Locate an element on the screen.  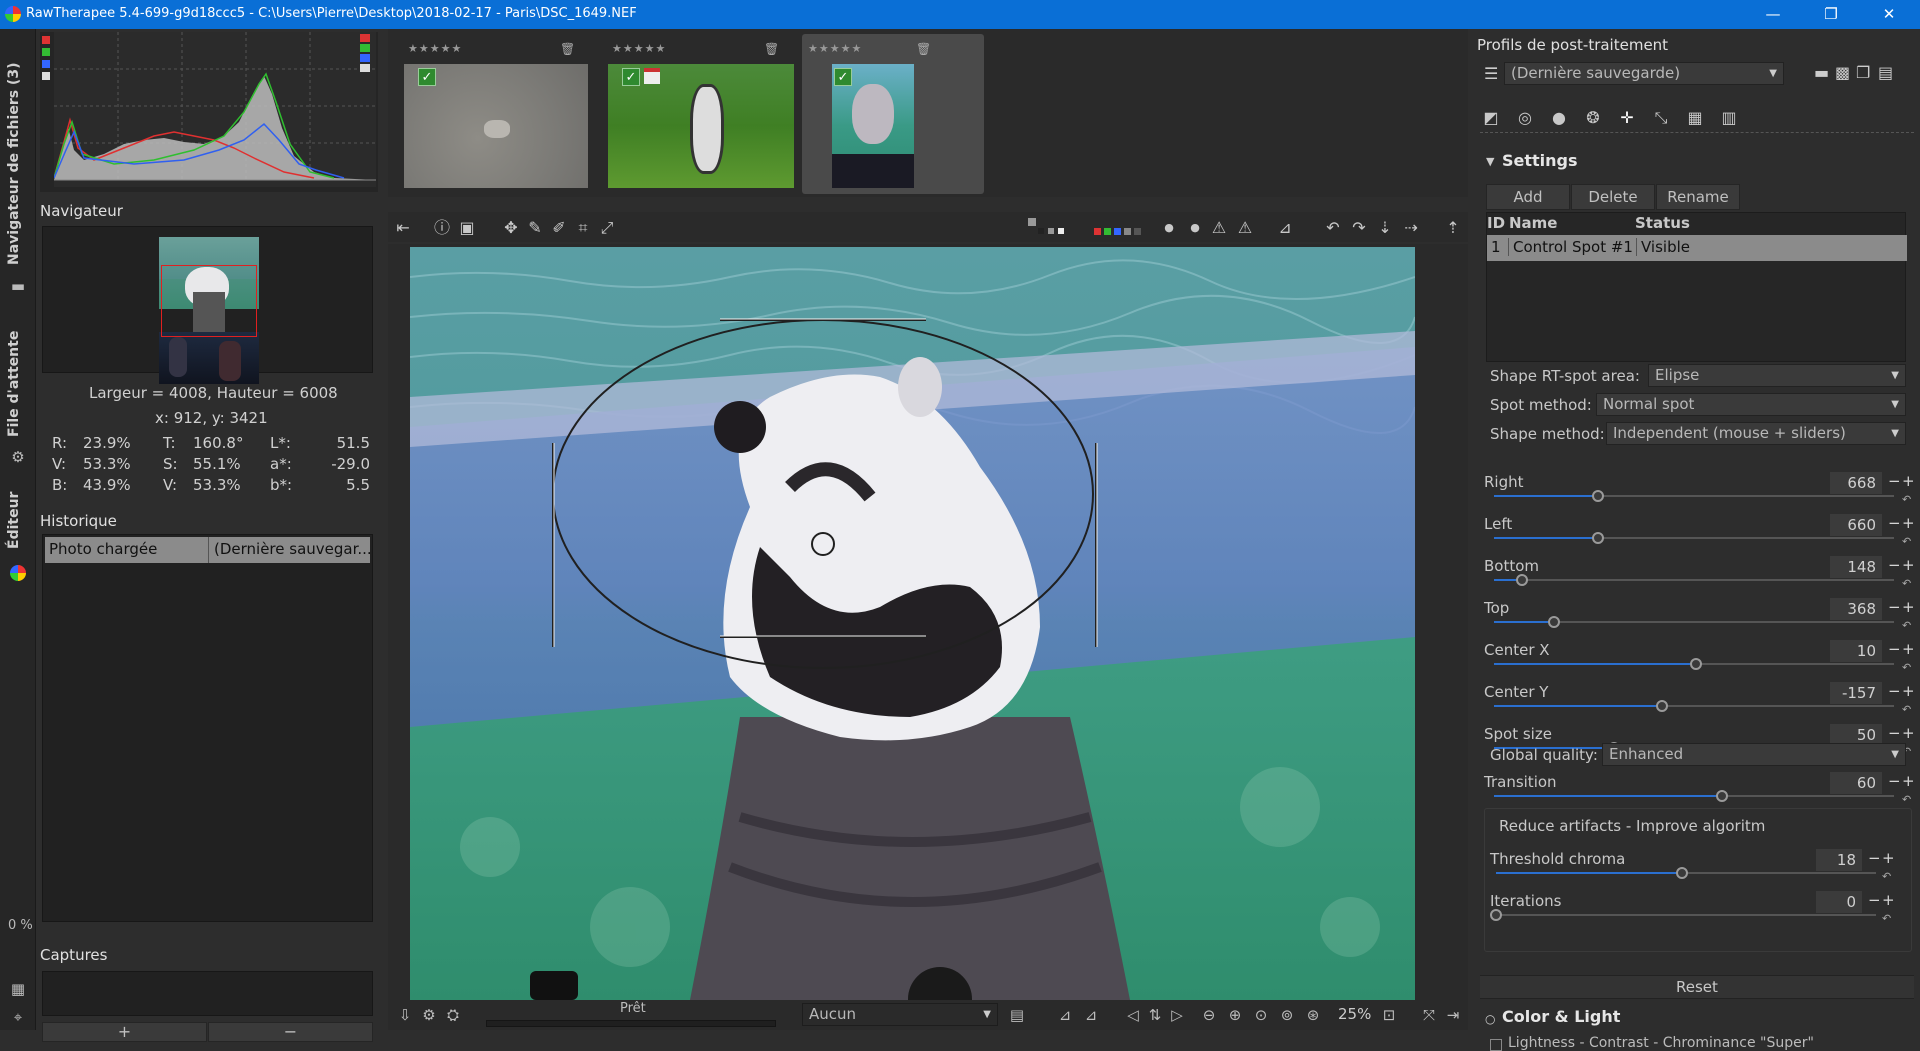
shadow-clipping-icon: ⚠ is located at coordinates (1219, 228).